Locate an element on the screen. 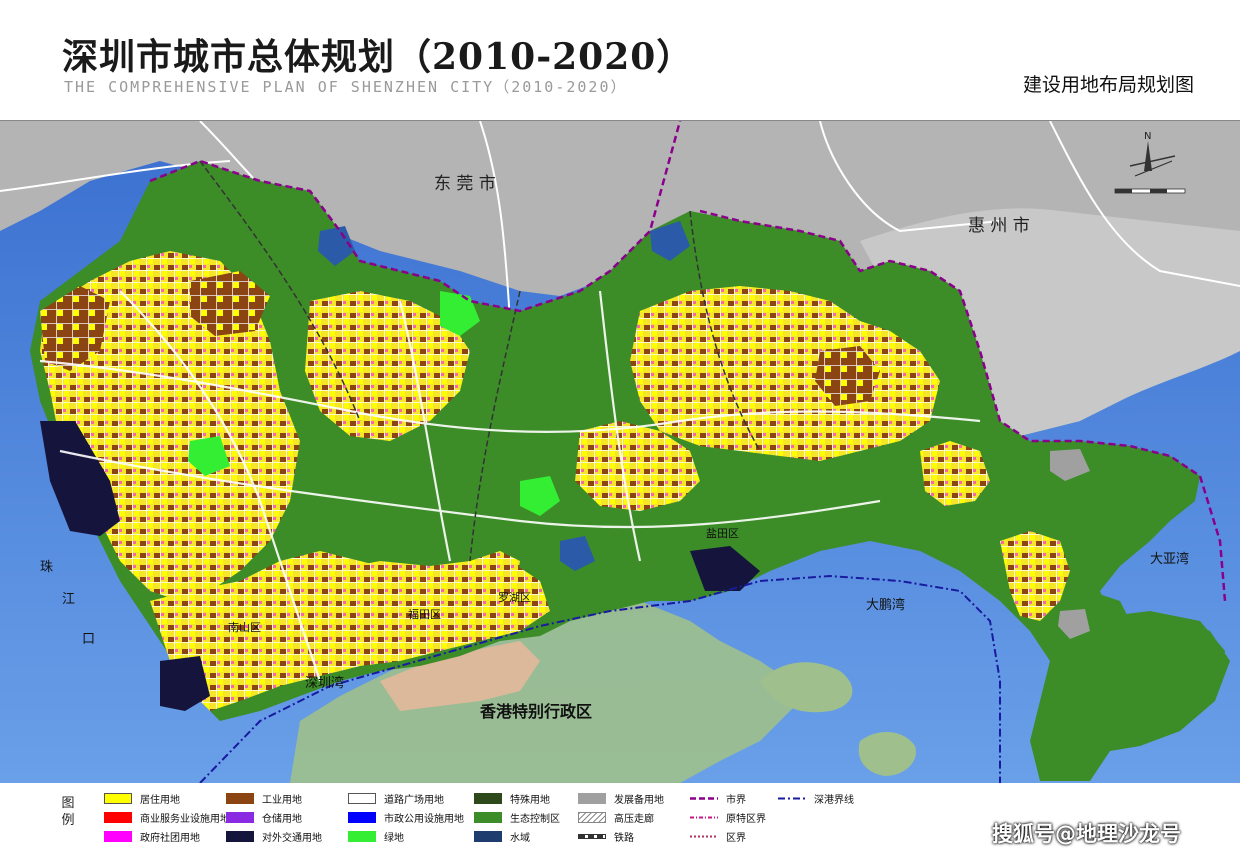 This screenshot has height=858, width=1240. residential-swatch-icon is located at coordinates (118, 798).